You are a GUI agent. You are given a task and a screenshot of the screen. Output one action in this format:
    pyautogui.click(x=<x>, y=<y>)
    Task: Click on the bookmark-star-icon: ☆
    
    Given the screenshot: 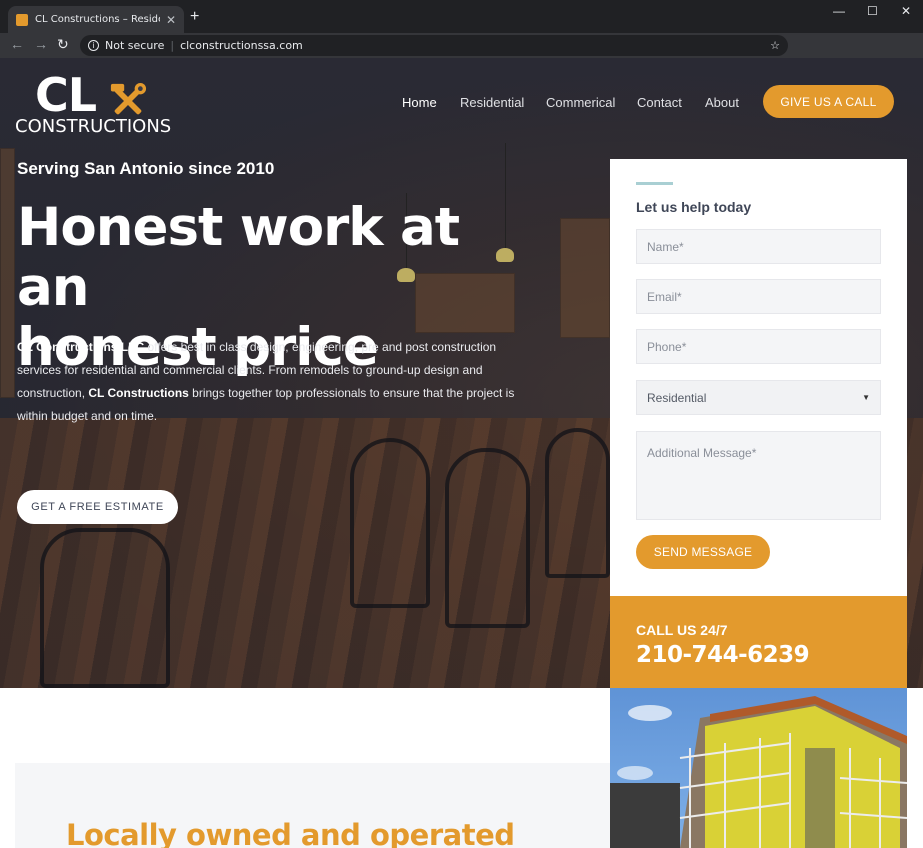 What is the action you would take?
    pyautogui.click(x=775, y=45)
    